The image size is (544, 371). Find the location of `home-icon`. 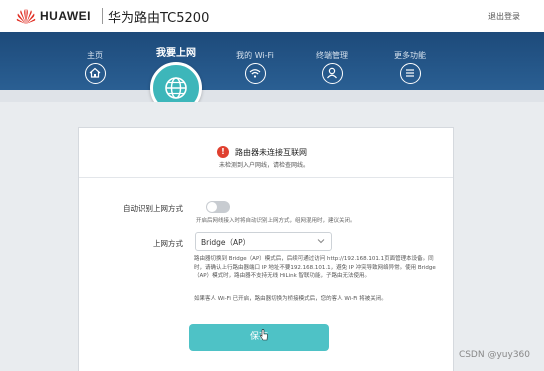

home-icon is located at coordinates (95, 73).